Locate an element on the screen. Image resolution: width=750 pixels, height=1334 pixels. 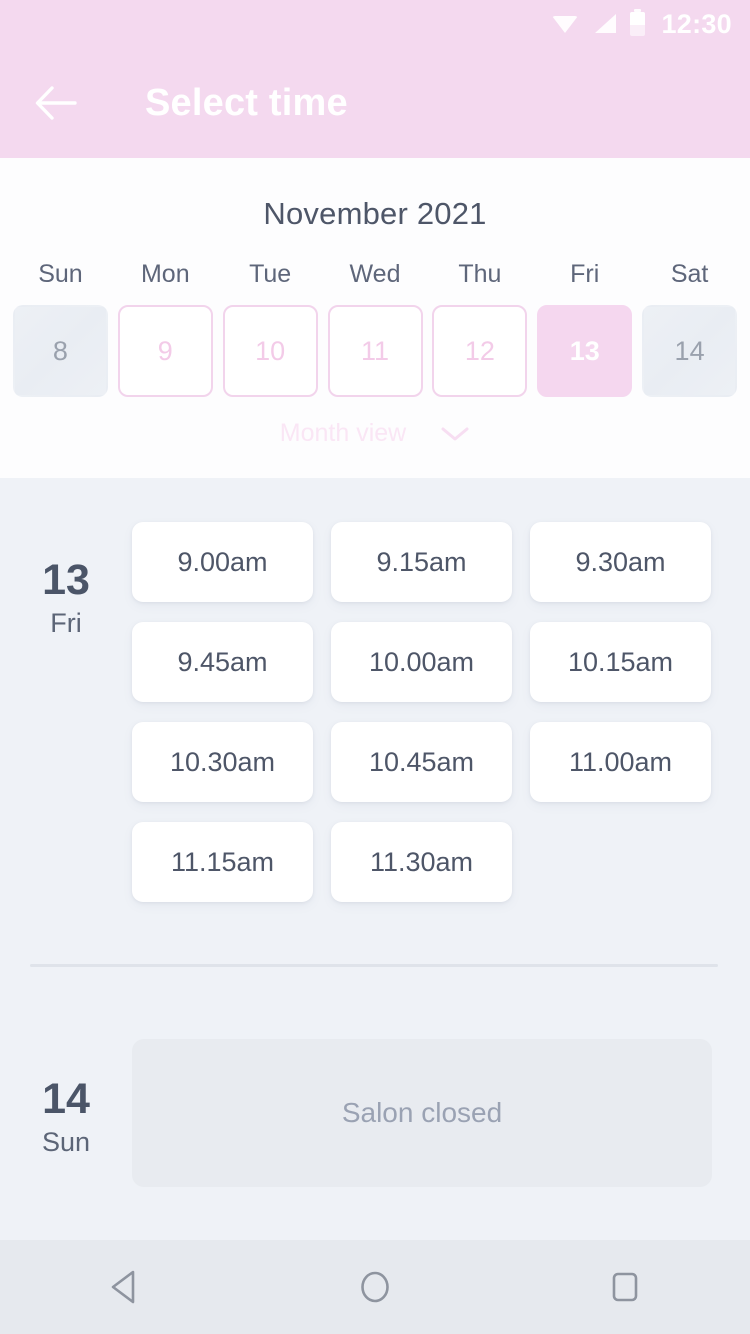
status-bar: 12:30 is located at coordinates (375, 24).